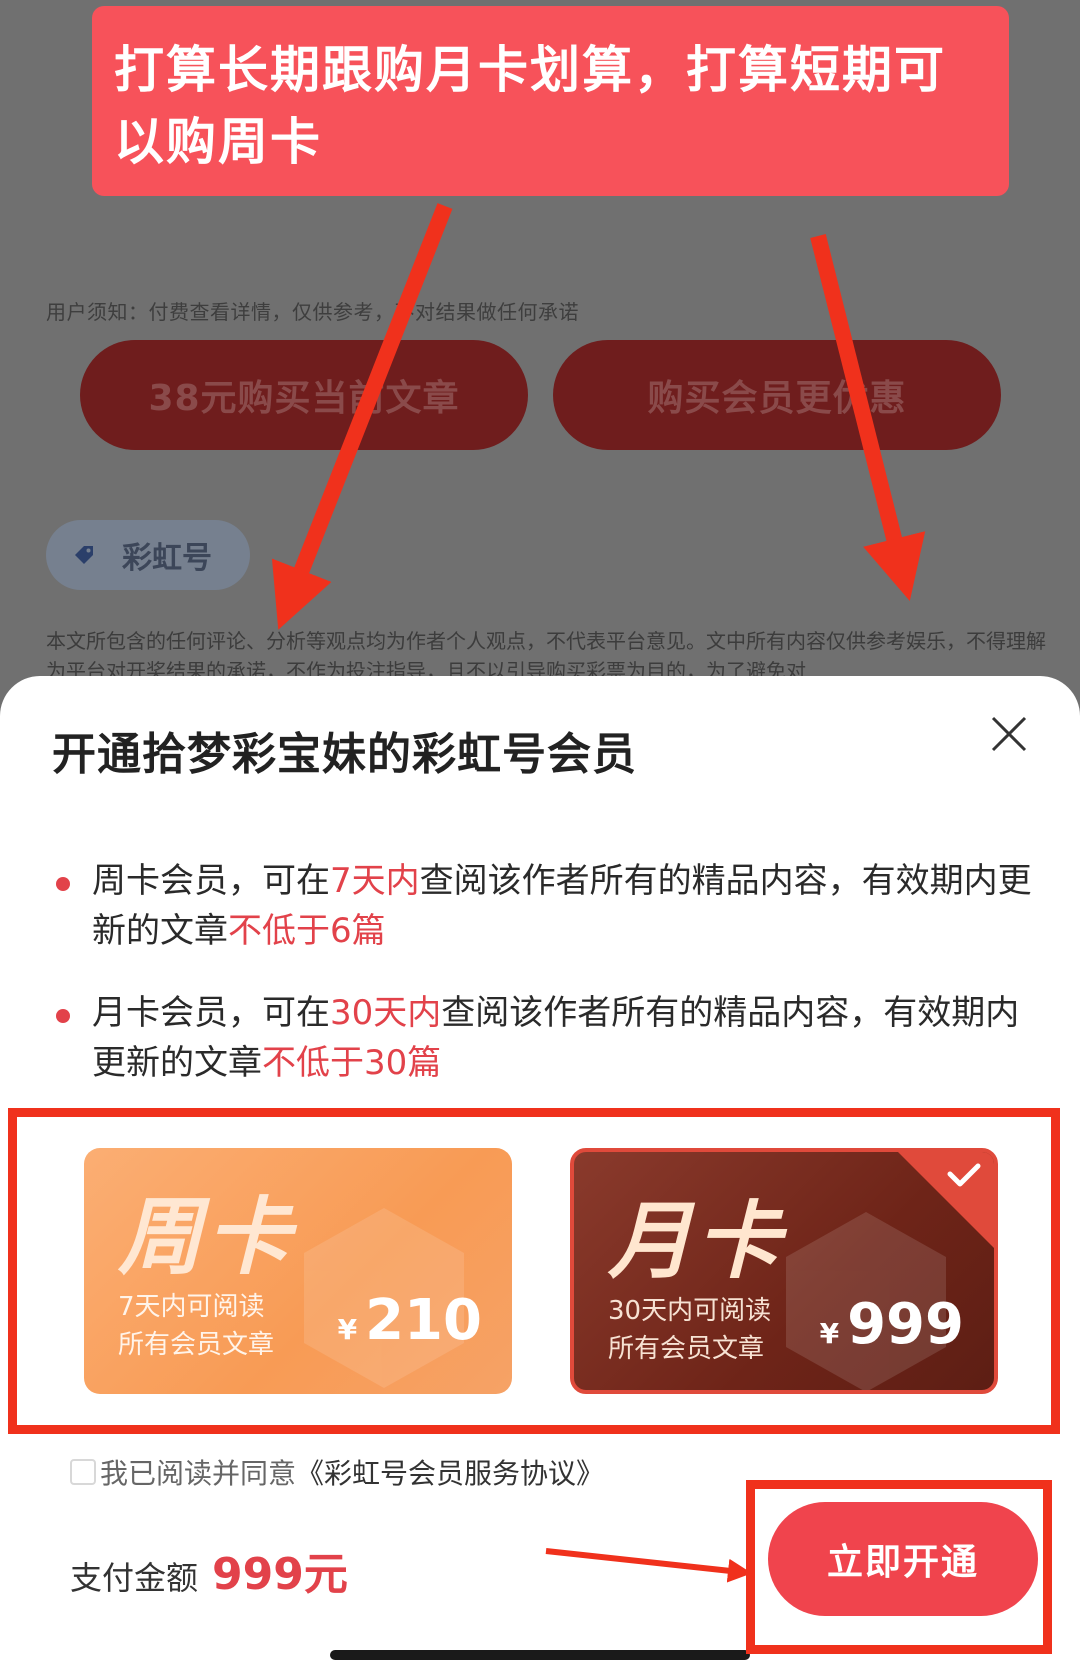 This screenshot has width=1080, height=1674. I want to click on buy-article-button: 38元购买当前文章, so click(304, 395).